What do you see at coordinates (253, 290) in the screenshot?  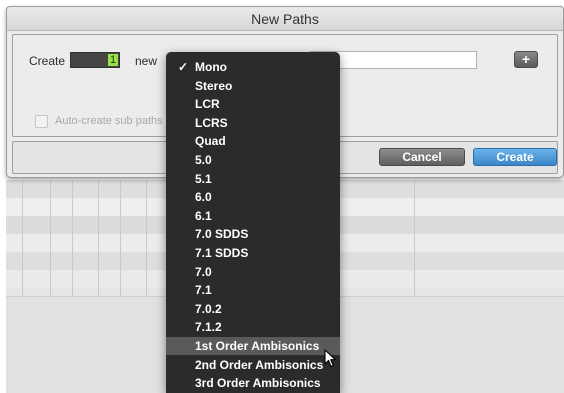 I see `menu-item: 7.1` at bounding box center [253, 290].